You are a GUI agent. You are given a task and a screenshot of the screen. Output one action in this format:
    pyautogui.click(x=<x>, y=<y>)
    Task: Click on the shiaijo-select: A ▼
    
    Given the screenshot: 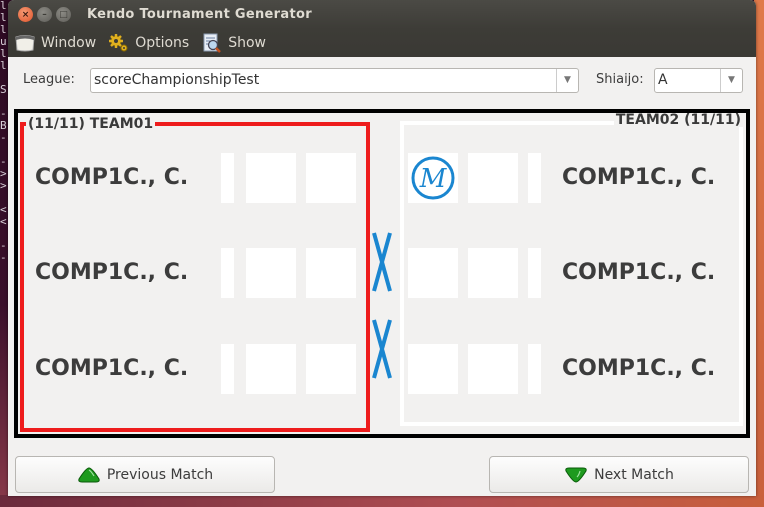 What is the action you would take?
    pyautogui.click(x=698, y=80)
    